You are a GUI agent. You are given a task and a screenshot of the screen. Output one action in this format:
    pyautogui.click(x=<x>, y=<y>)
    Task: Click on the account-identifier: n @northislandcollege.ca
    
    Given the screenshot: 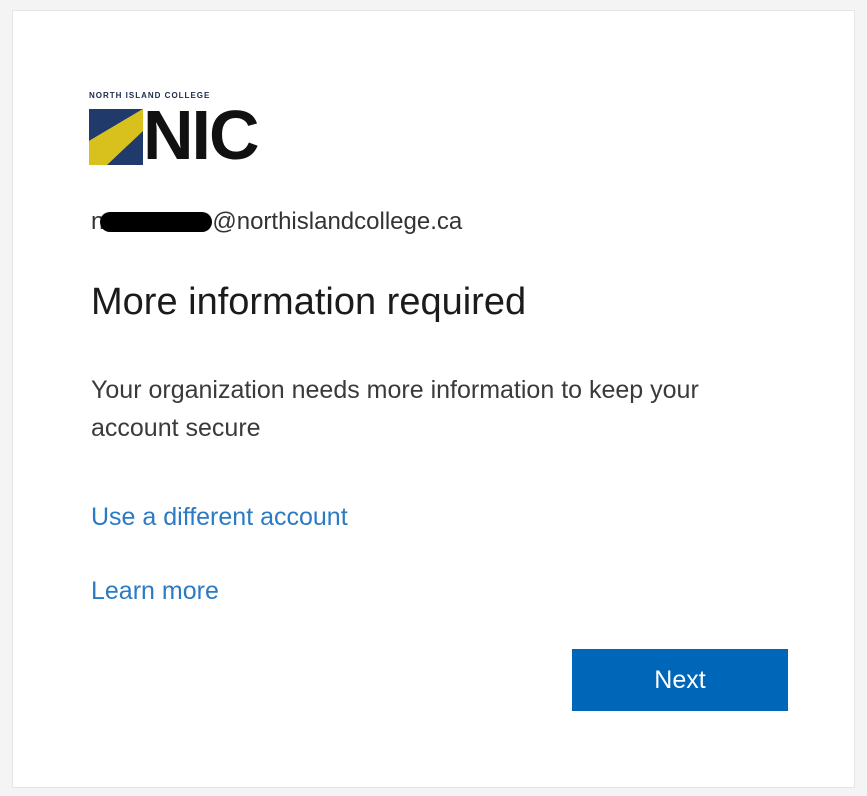 What is the action you would take?
    pyautogui.click(x=276, y=222)
    